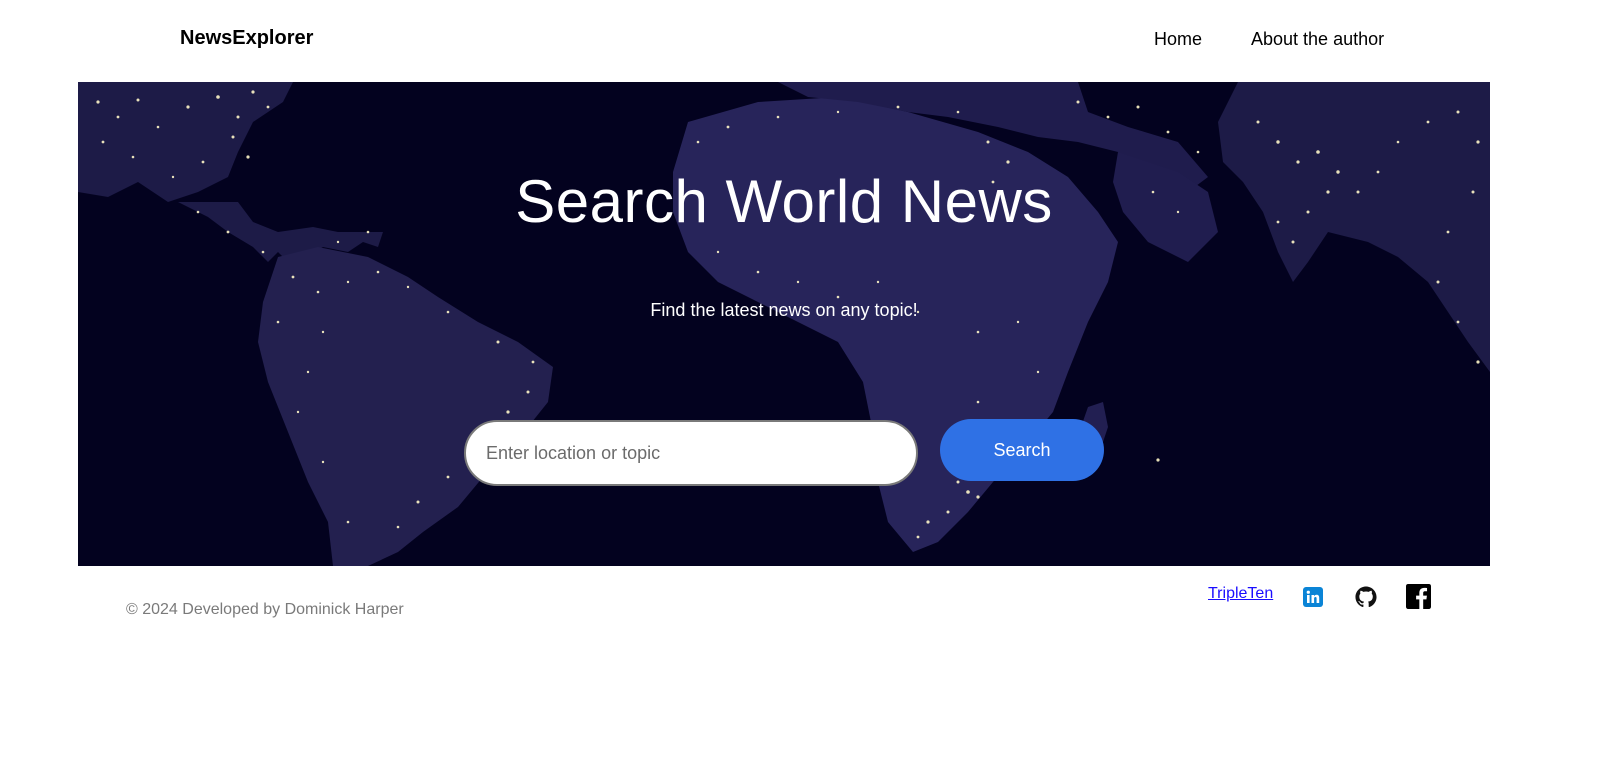 This screenshot has height=768, width=1599. What do you see at coordinates (1240, 594) in the screenshot?
I see `footer-tripleten-link: TripleTen` at bounding box center [1240, 594].